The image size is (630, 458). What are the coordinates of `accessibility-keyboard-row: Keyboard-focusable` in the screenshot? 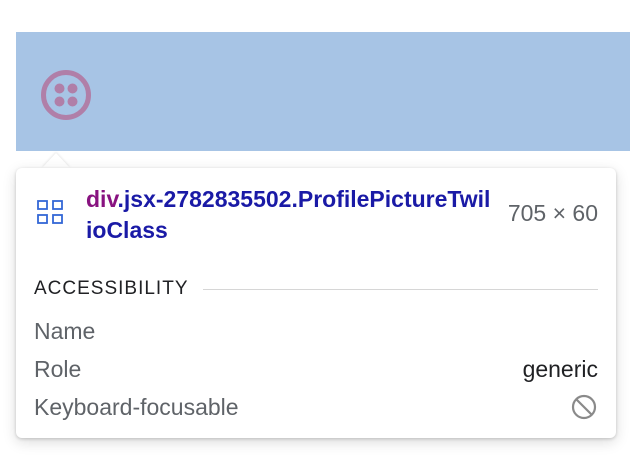 It's located at (316, 407).